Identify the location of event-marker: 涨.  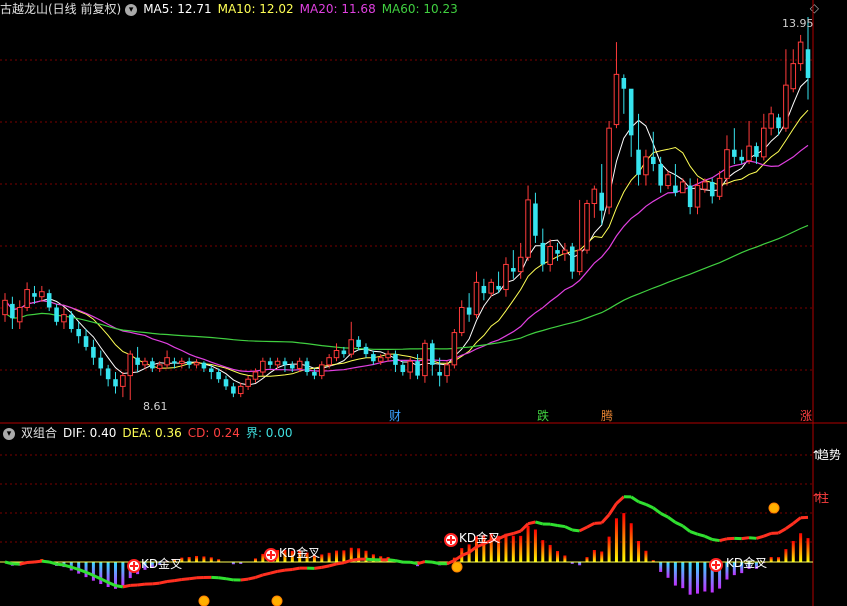
(806, 415).